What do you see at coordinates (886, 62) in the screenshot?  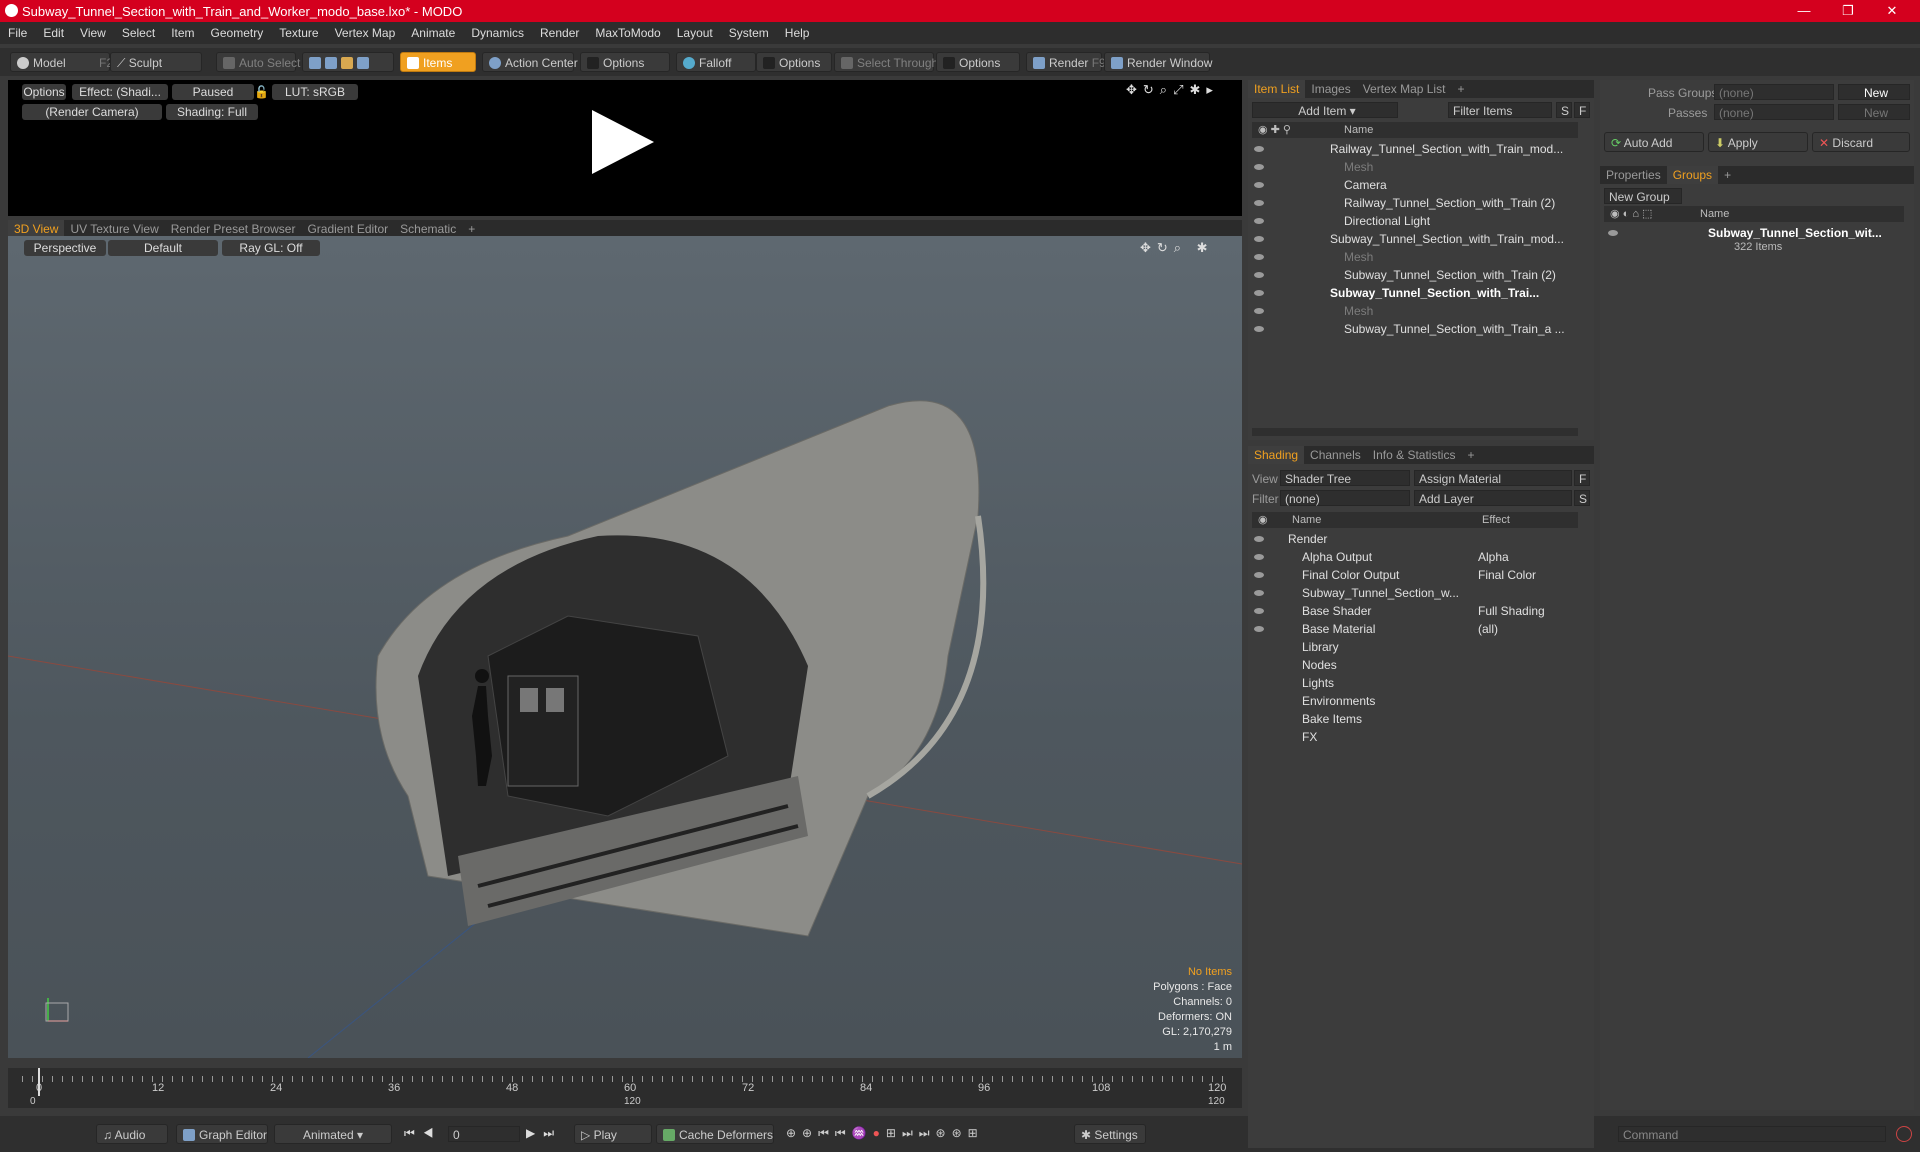 I see `select-through-button: Select Through` at bounding box center [886, 62].